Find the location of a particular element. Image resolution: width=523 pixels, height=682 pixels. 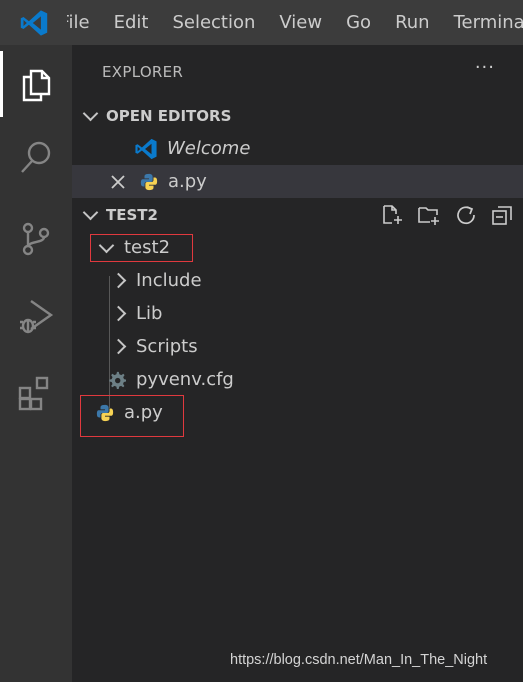

title-bar: File Edit Selection View Go Run Terminal is located at coordinates (261, 22).